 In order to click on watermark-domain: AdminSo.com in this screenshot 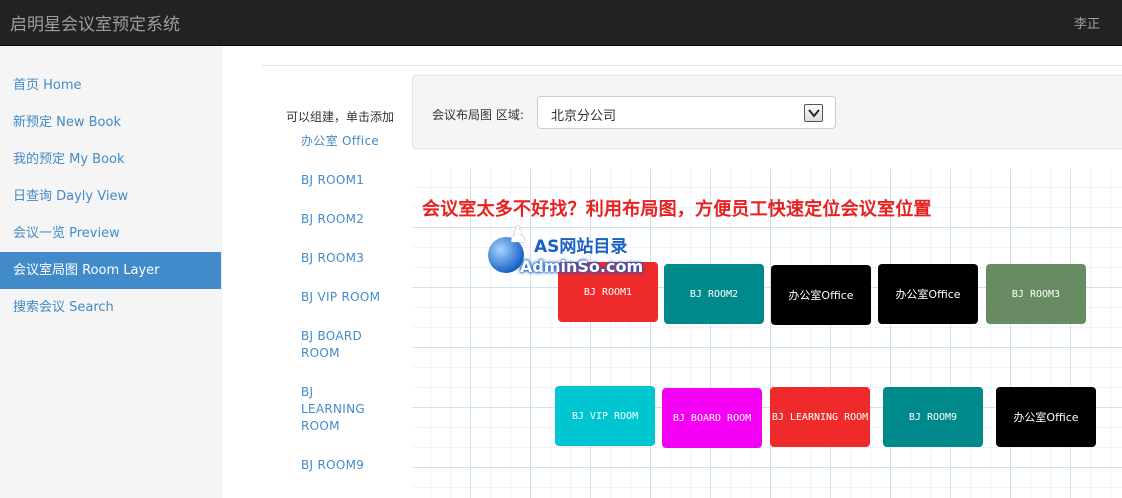, I will do `click(582, 266)`.